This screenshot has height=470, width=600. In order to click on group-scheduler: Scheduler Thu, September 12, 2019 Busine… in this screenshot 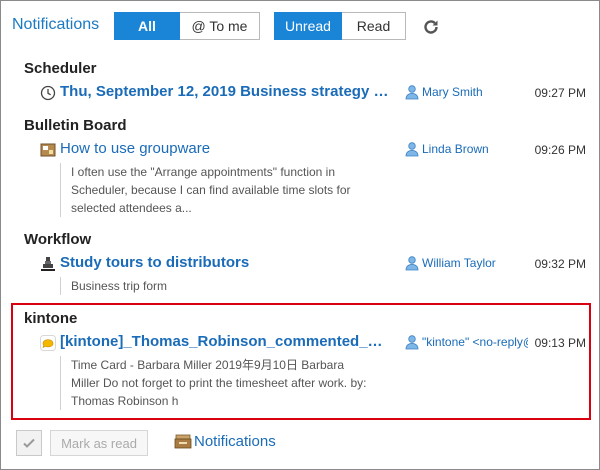, I will do `click(305, 82)`.